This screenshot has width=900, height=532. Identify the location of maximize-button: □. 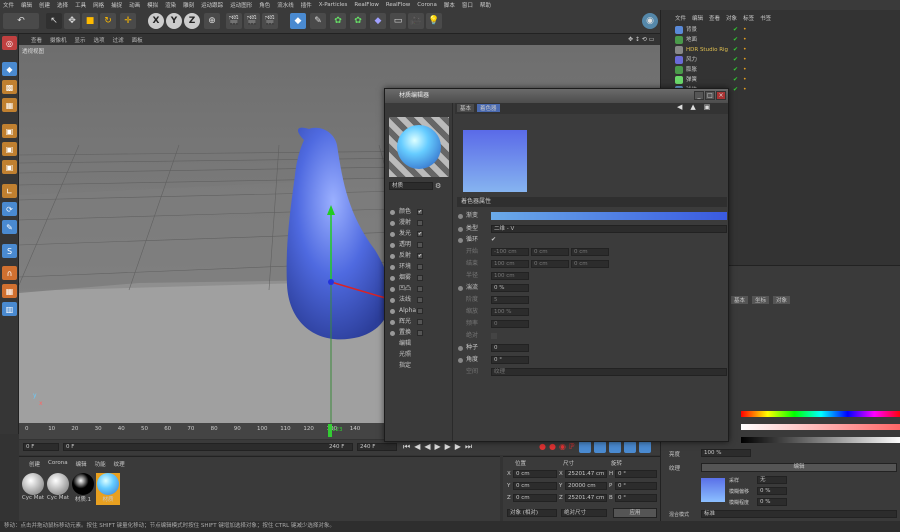
(710, 95).